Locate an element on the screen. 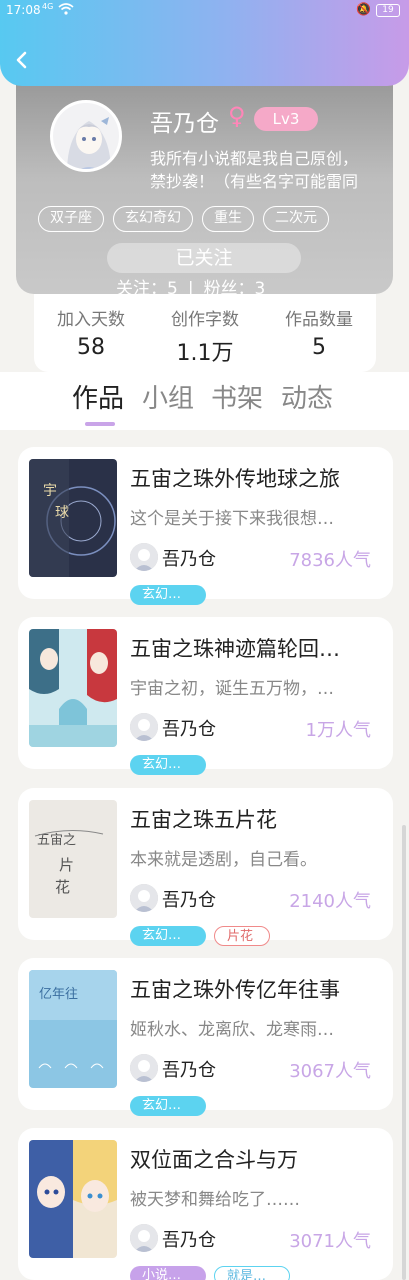 The width and height of the screenshot is (409, 1280). work-title: 五宙之珠外传亿年往事 is located at coordinates (235, 990).